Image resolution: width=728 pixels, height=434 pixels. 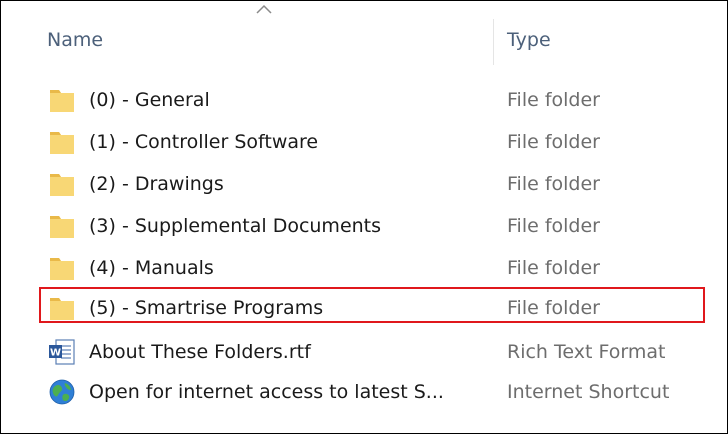 I want to click on file-name: (5) - Smartrise Programs, so click(x=206, y=308).